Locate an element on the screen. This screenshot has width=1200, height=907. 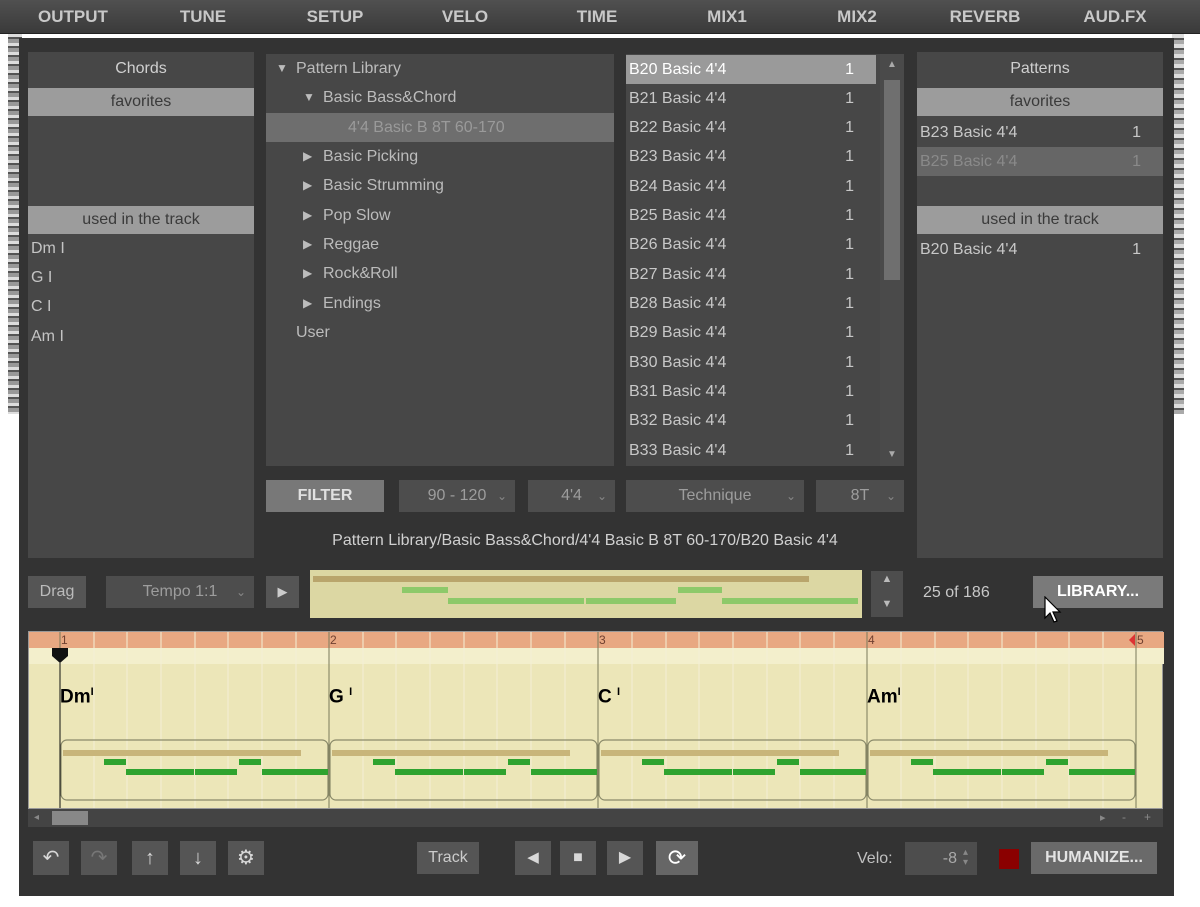
tab-mix2: MIX2 is located at coordinates (857, 17).